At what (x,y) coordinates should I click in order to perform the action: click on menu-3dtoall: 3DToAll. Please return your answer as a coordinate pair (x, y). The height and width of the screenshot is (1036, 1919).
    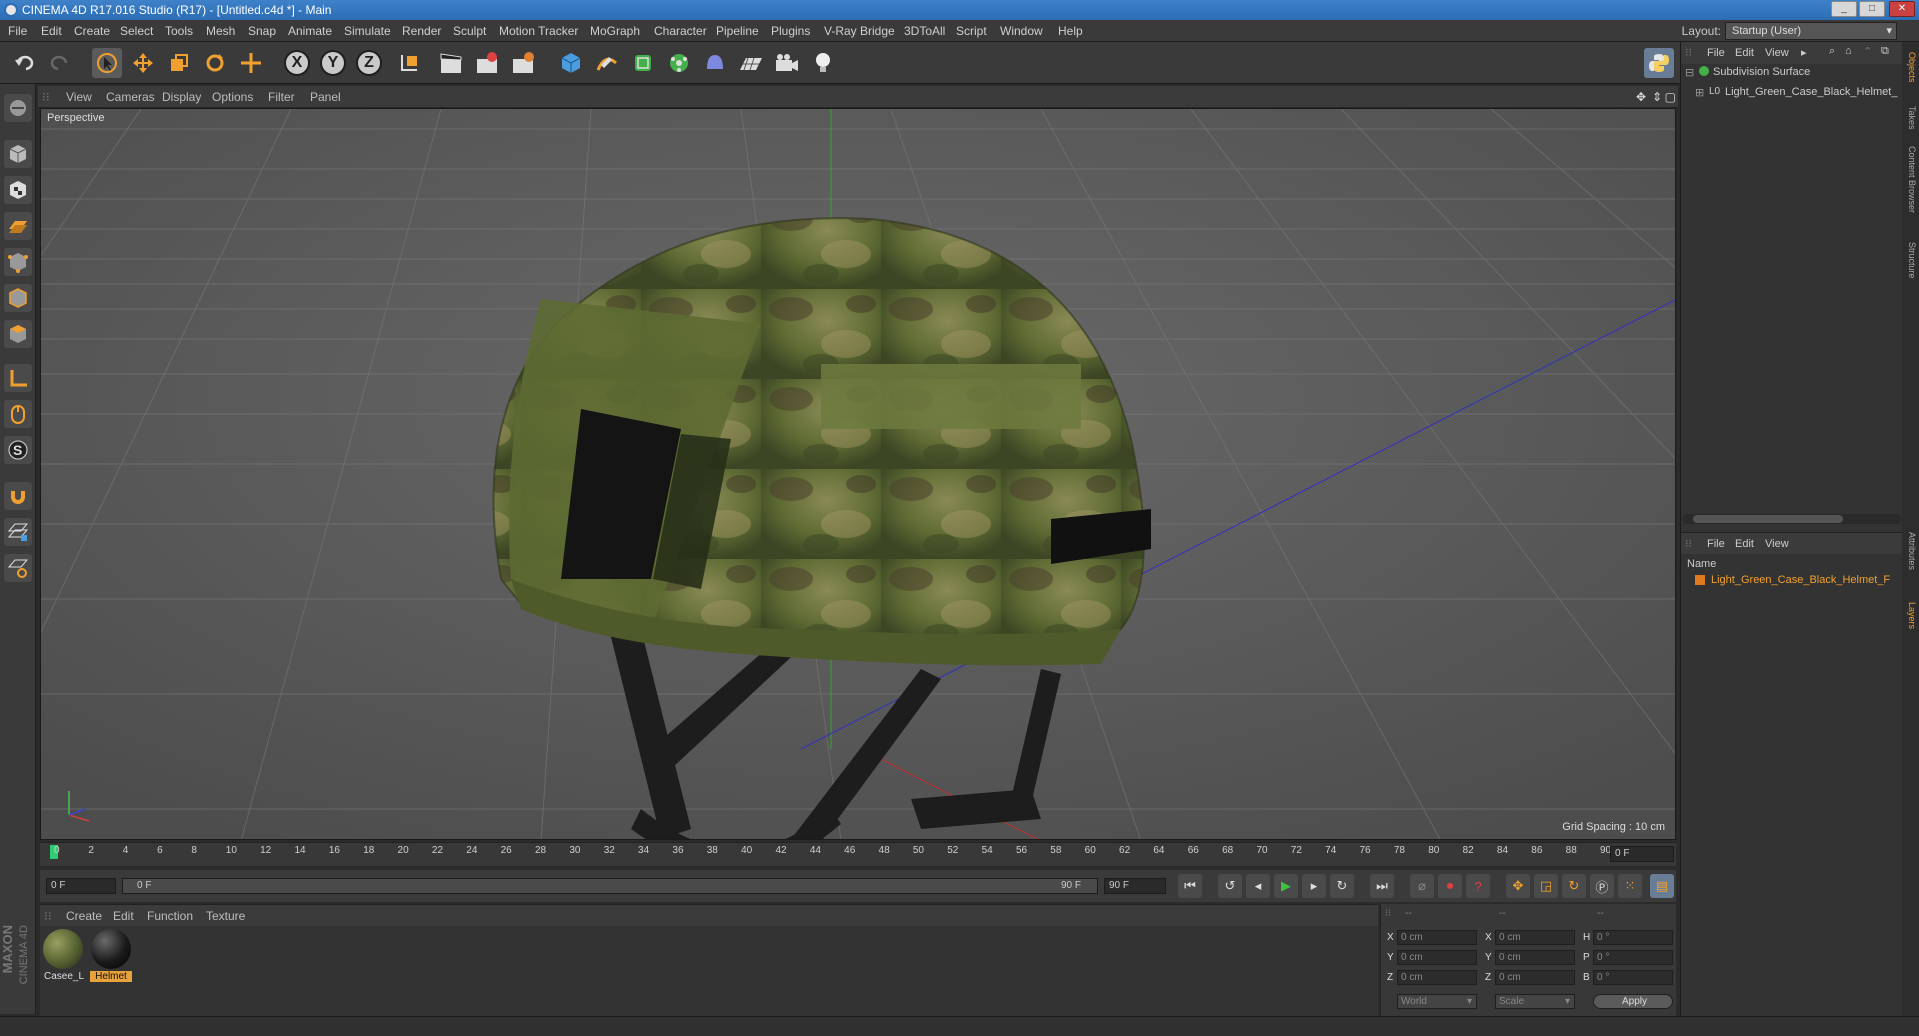
    Looking at the image, I should click on (924, 31).